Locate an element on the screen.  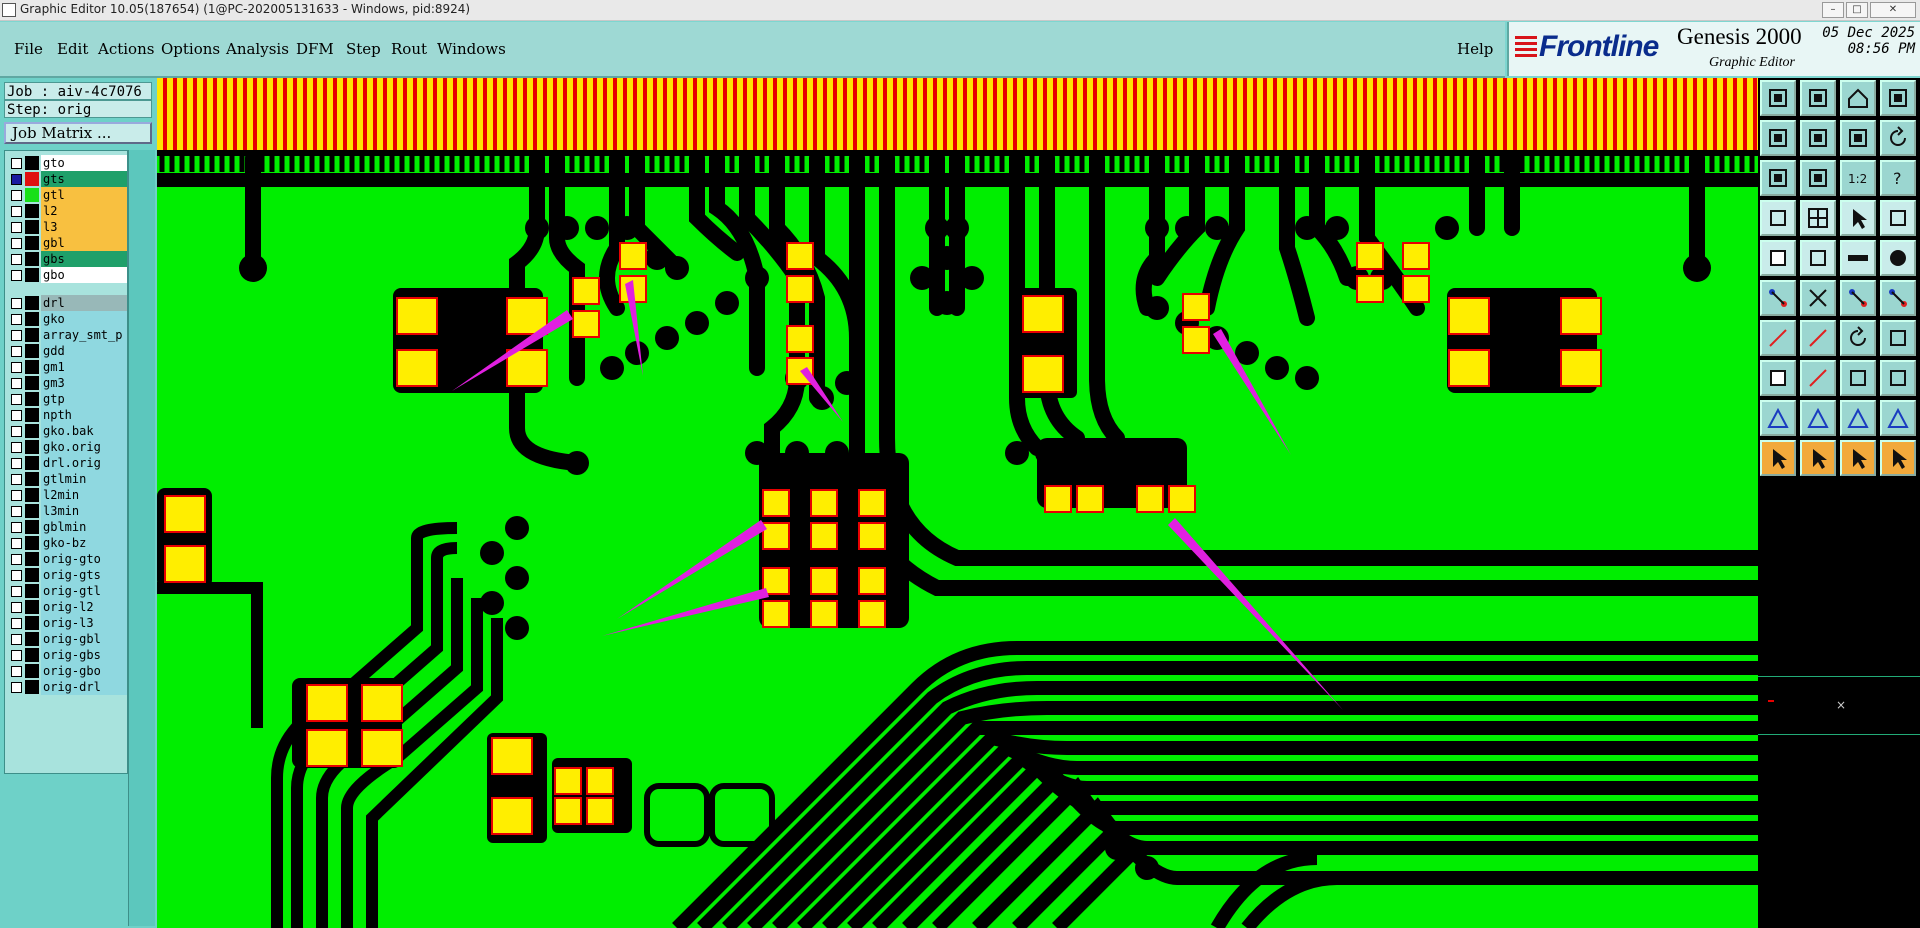
slash-icon is located at coordinates (1818, 338).